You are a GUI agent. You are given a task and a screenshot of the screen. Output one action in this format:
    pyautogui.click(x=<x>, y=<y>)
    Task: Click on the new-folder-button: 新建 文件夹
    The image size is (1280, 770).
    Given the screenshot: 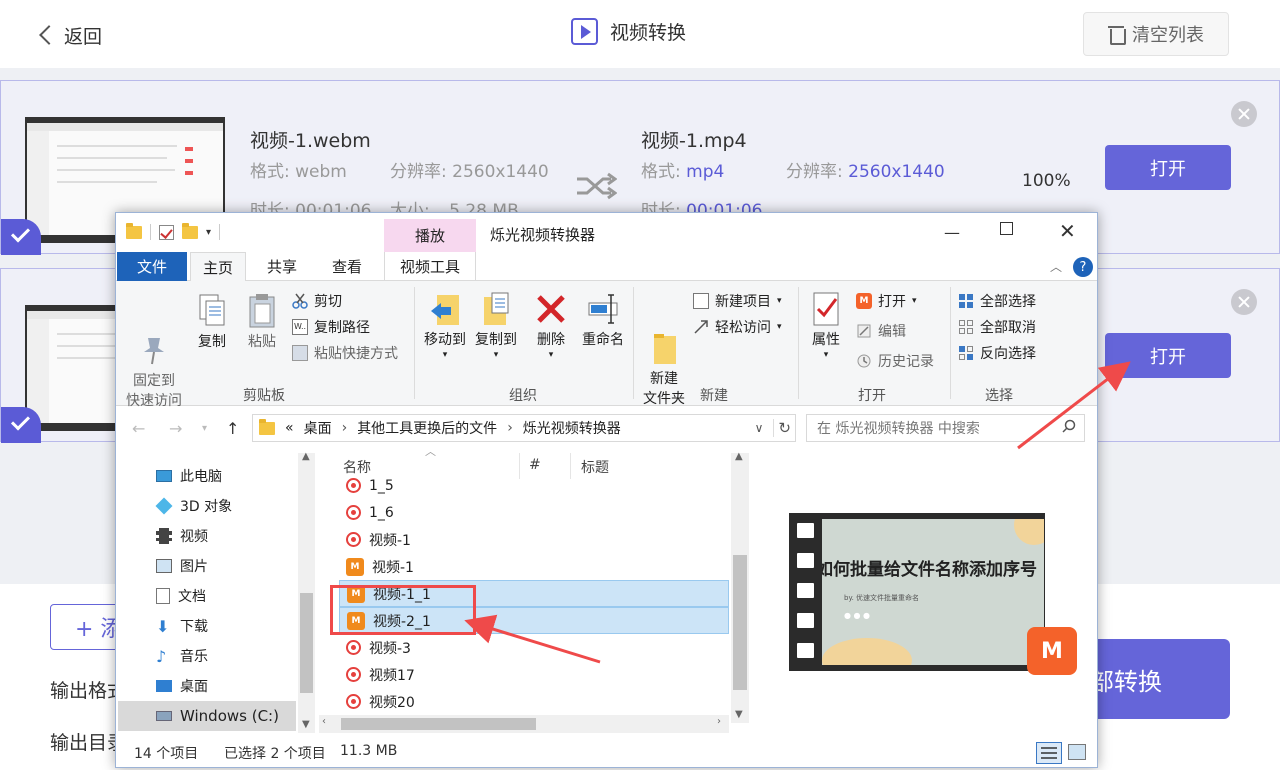 What is the action you would take?
    pyautogui.click(x=664, y=350)
    